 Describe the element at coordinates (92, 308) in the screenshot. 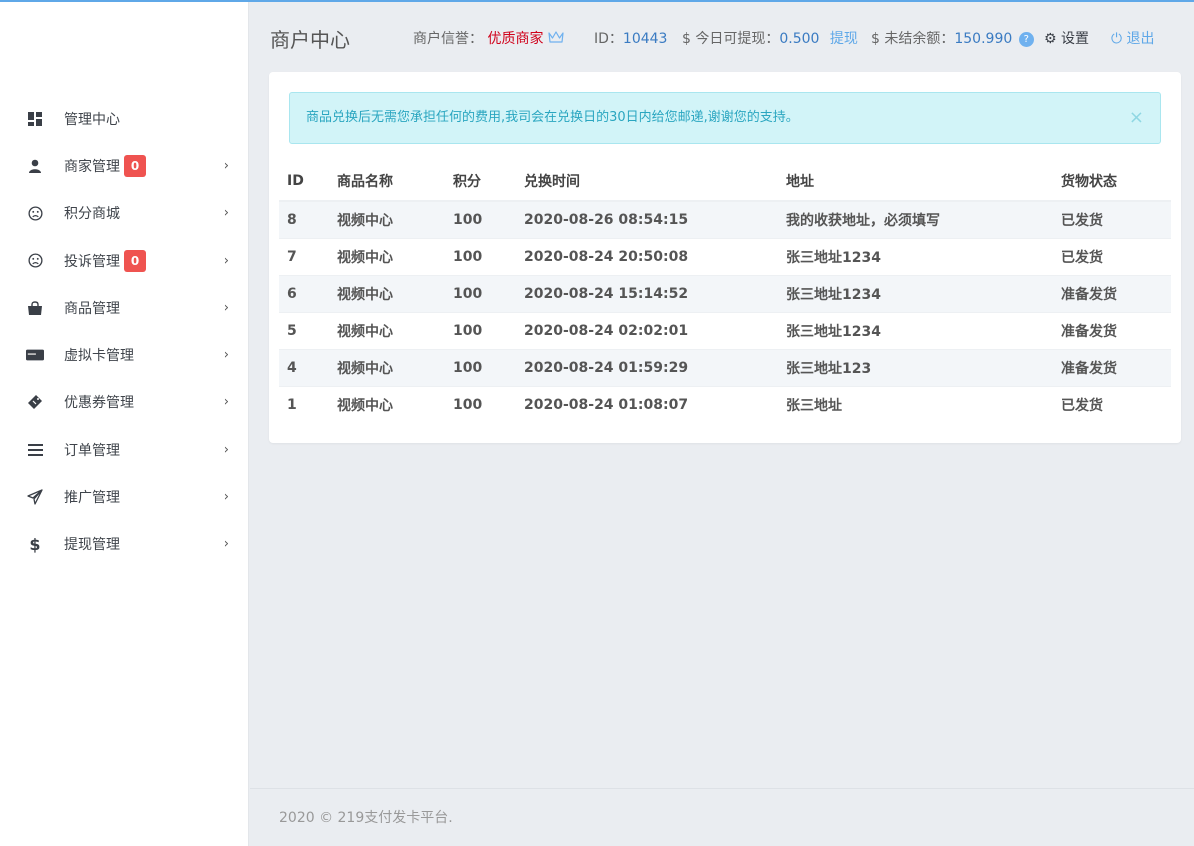

I see `sidebar-item-label: 商品管理` at that location.